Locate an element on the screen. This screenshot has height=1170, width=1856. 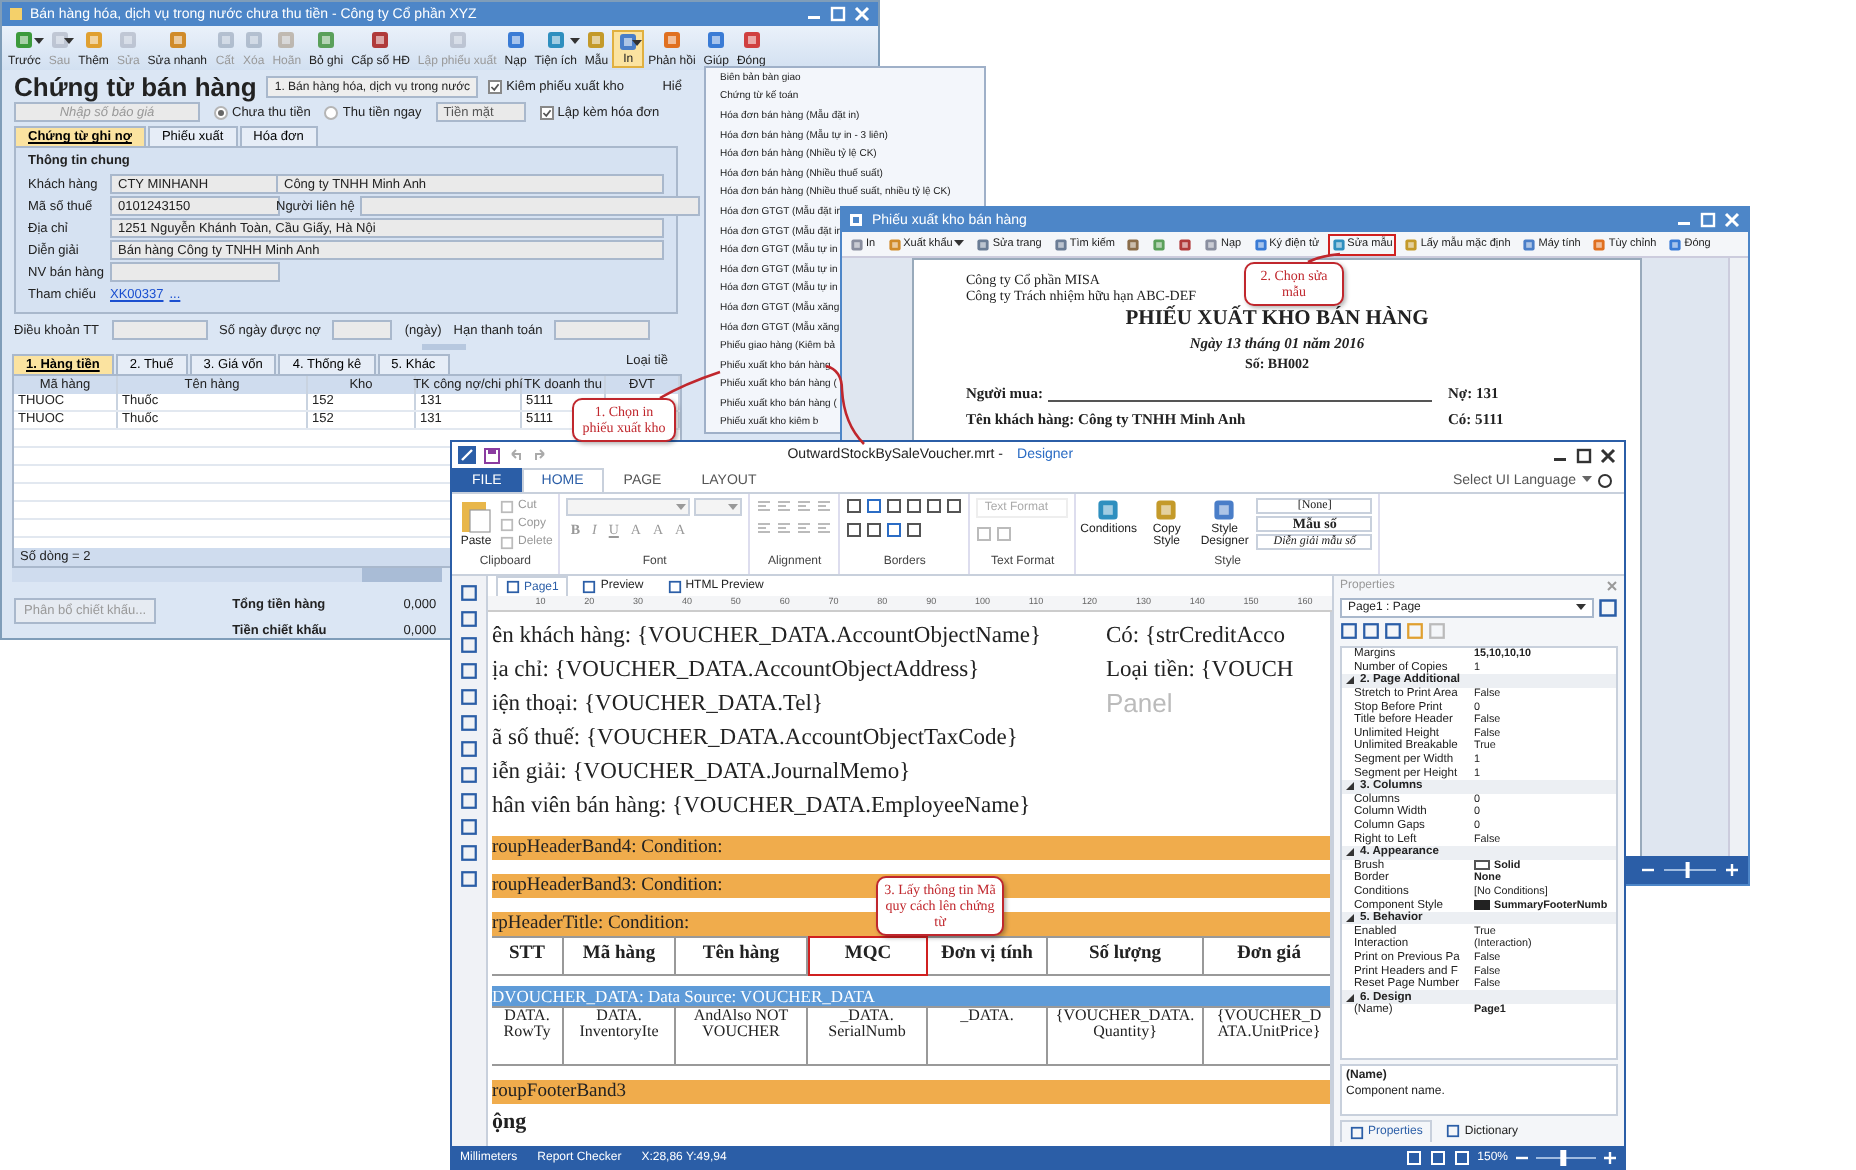
data-cell: DATA. InventoryIte is located at coordinates (620, 1036).